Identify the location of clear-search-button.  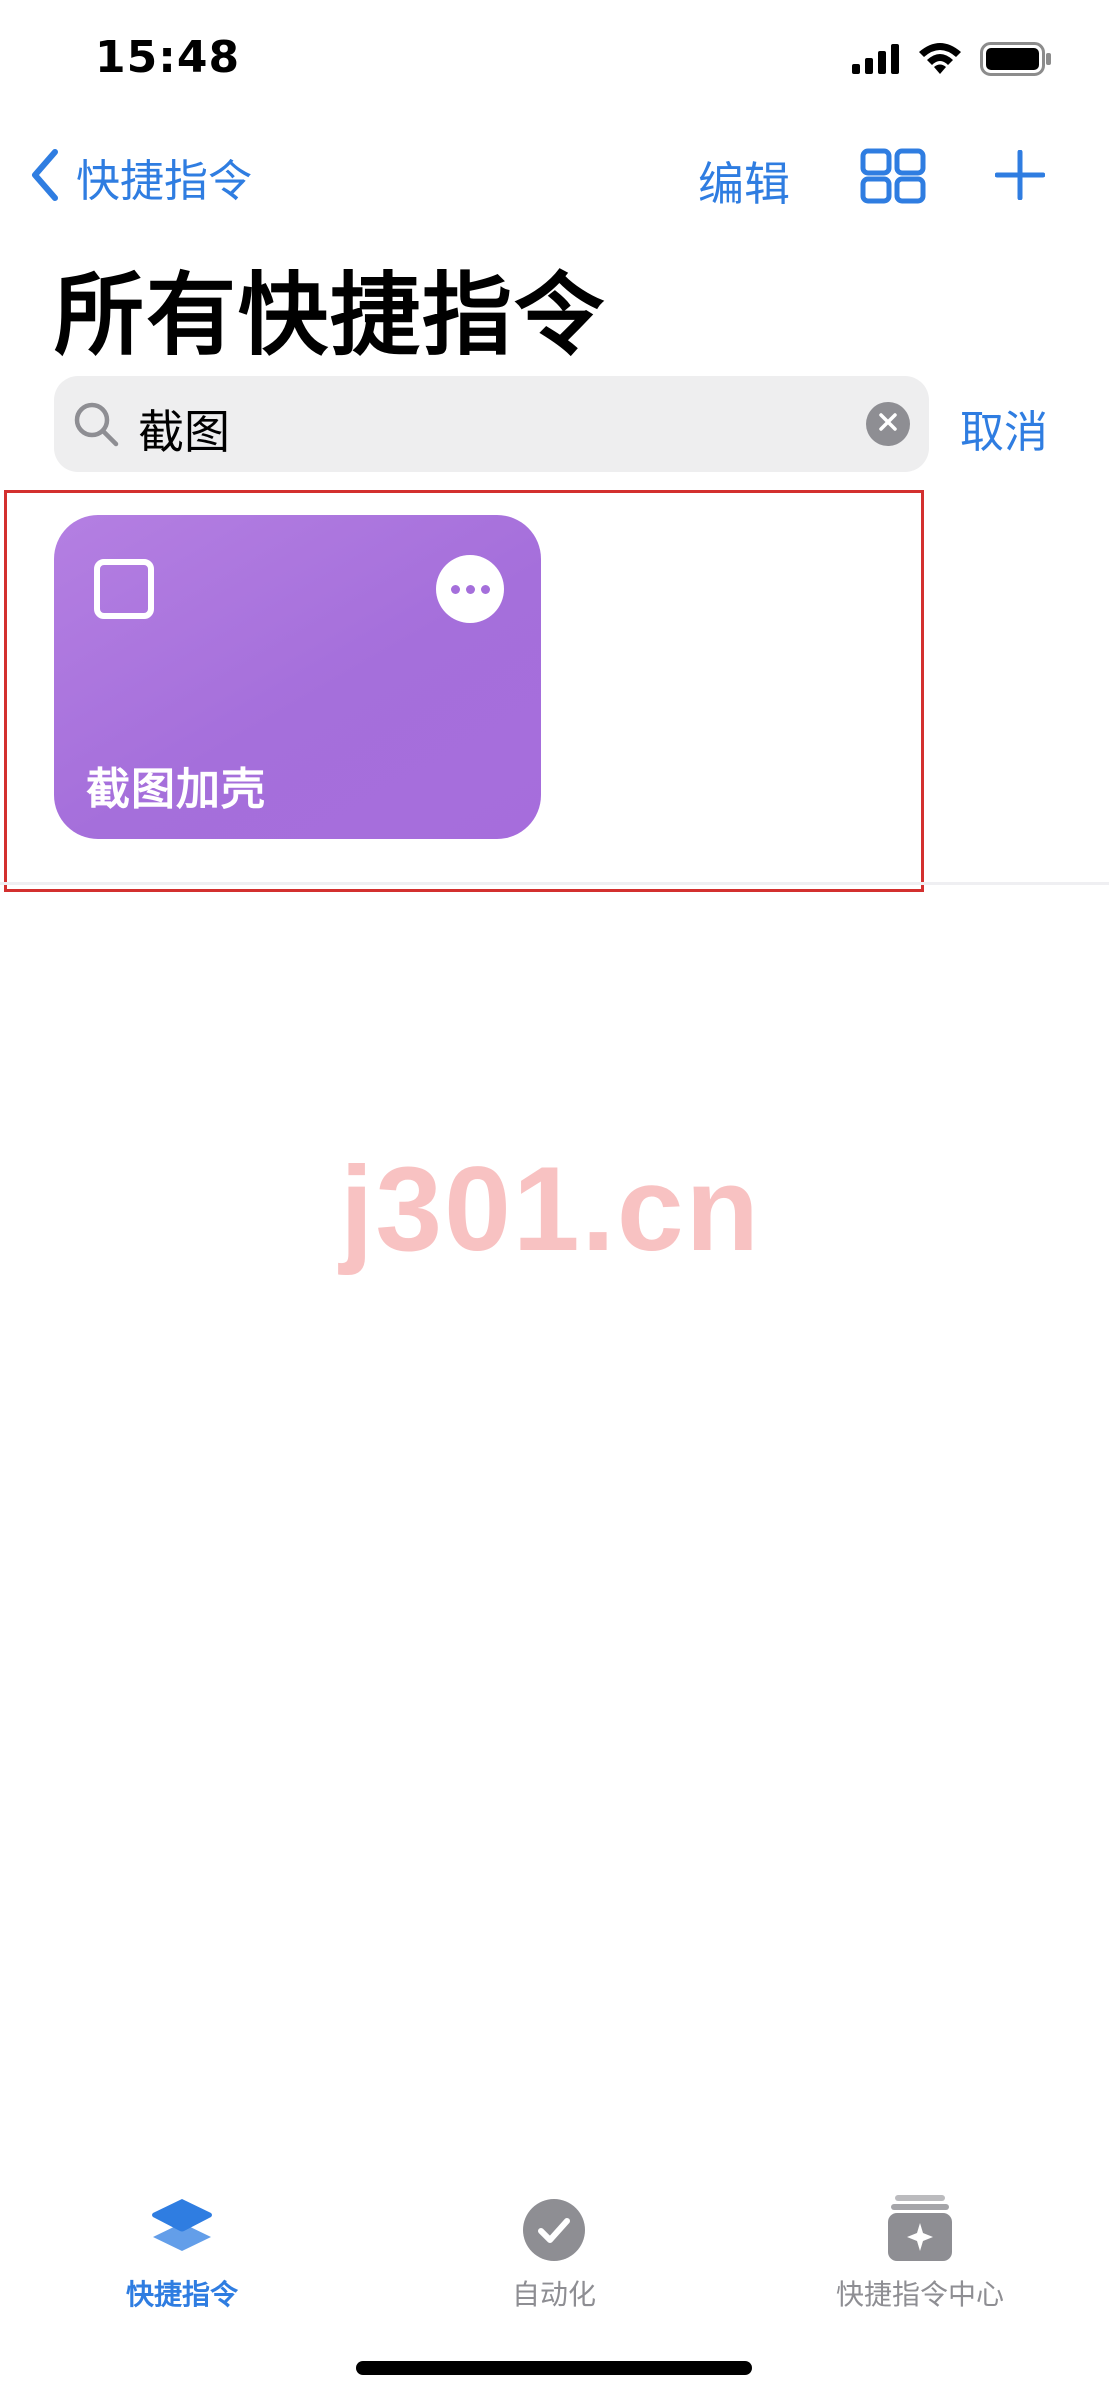
(888, 424).